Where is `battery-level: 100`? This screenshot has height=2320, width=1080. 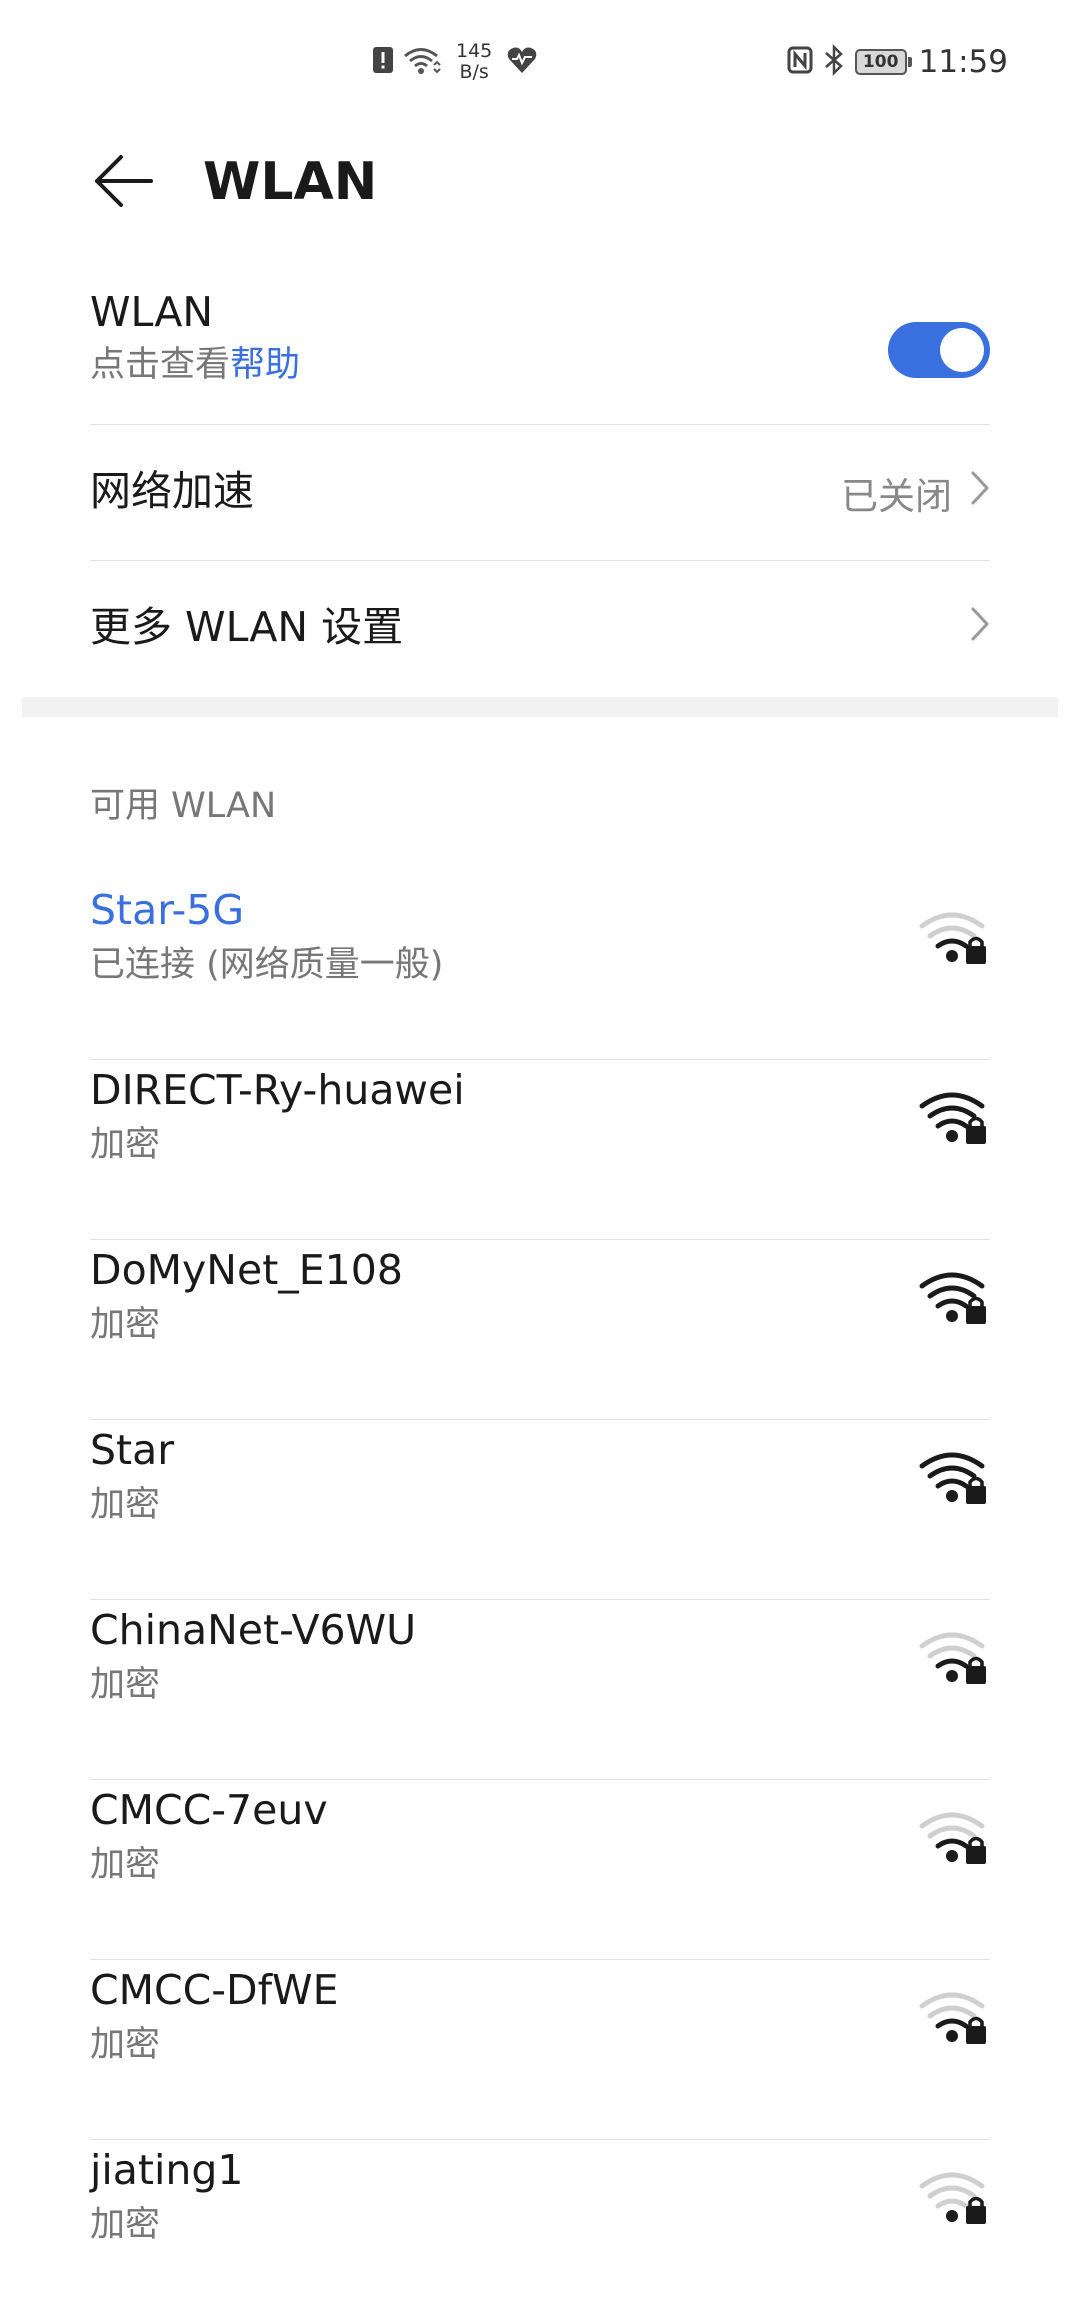
battery-level: 100 is located at coordinates (880, 62).